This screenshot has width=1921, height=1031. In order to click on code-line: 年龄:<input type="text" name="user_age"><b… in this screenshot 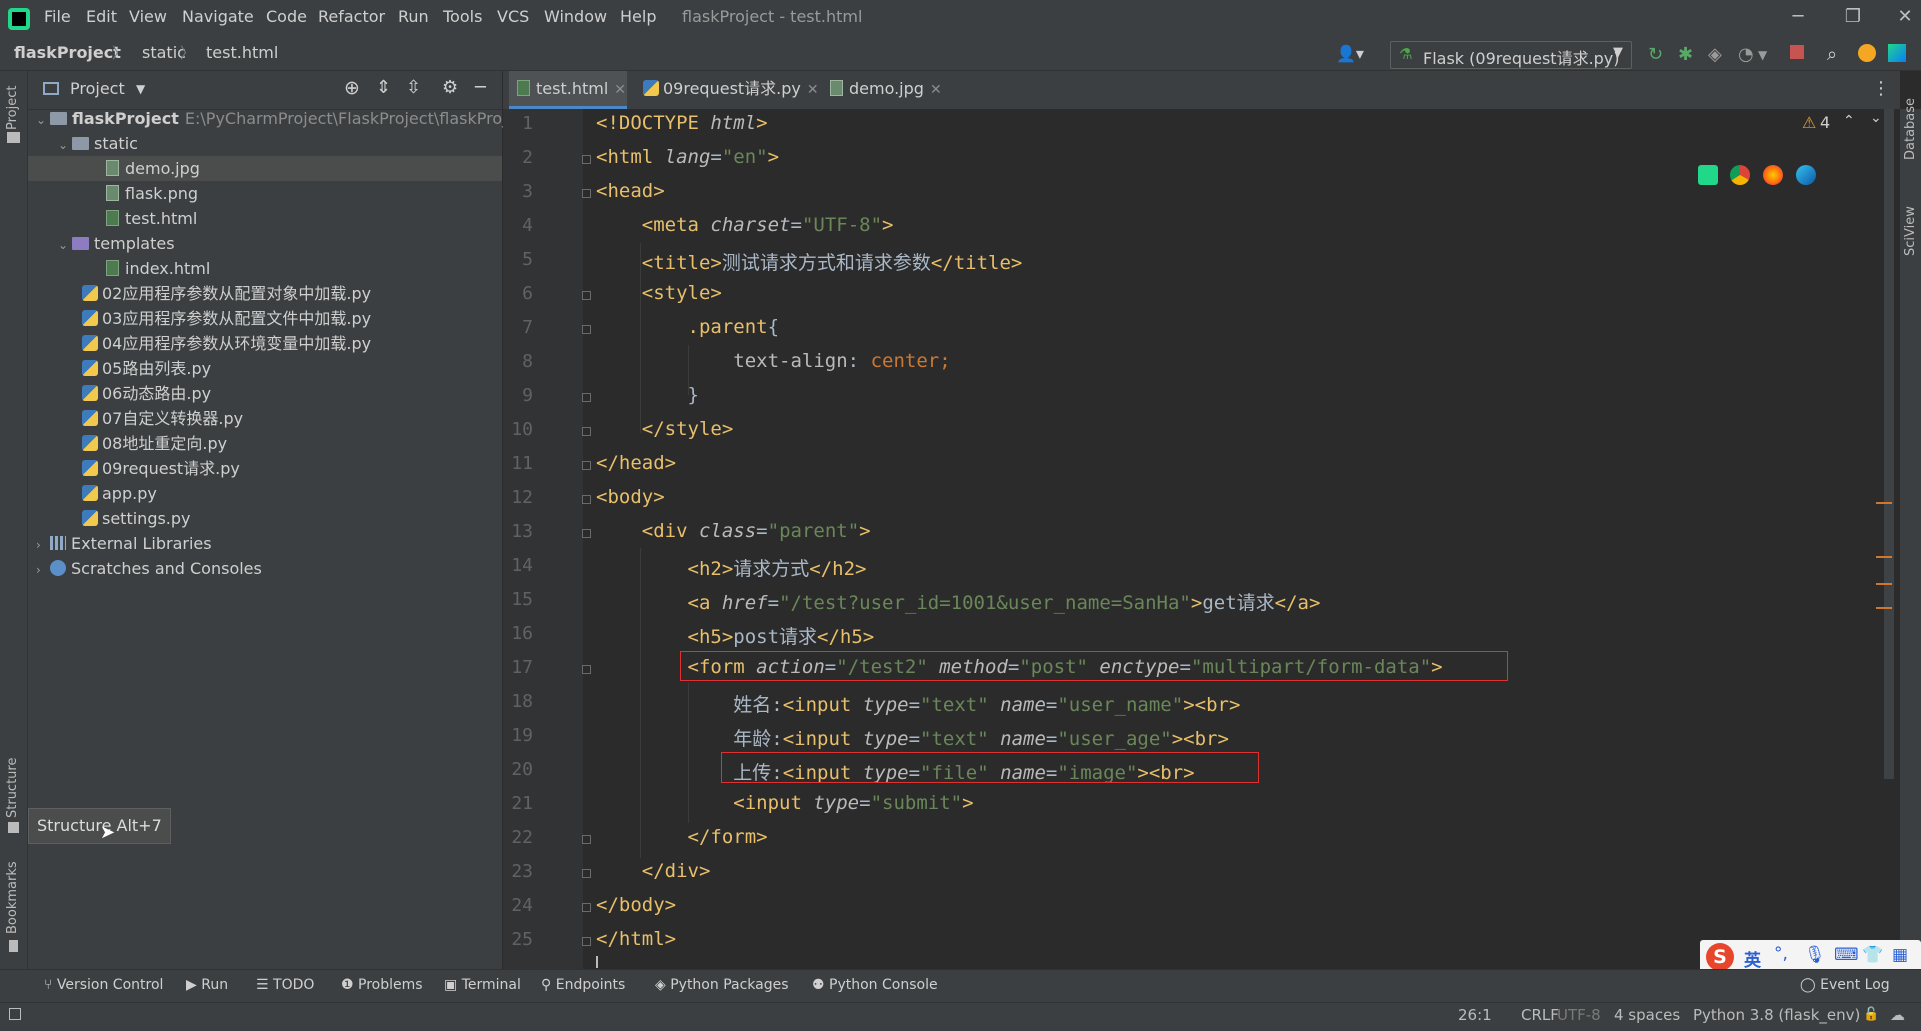, I will do `click(912, 737)`.